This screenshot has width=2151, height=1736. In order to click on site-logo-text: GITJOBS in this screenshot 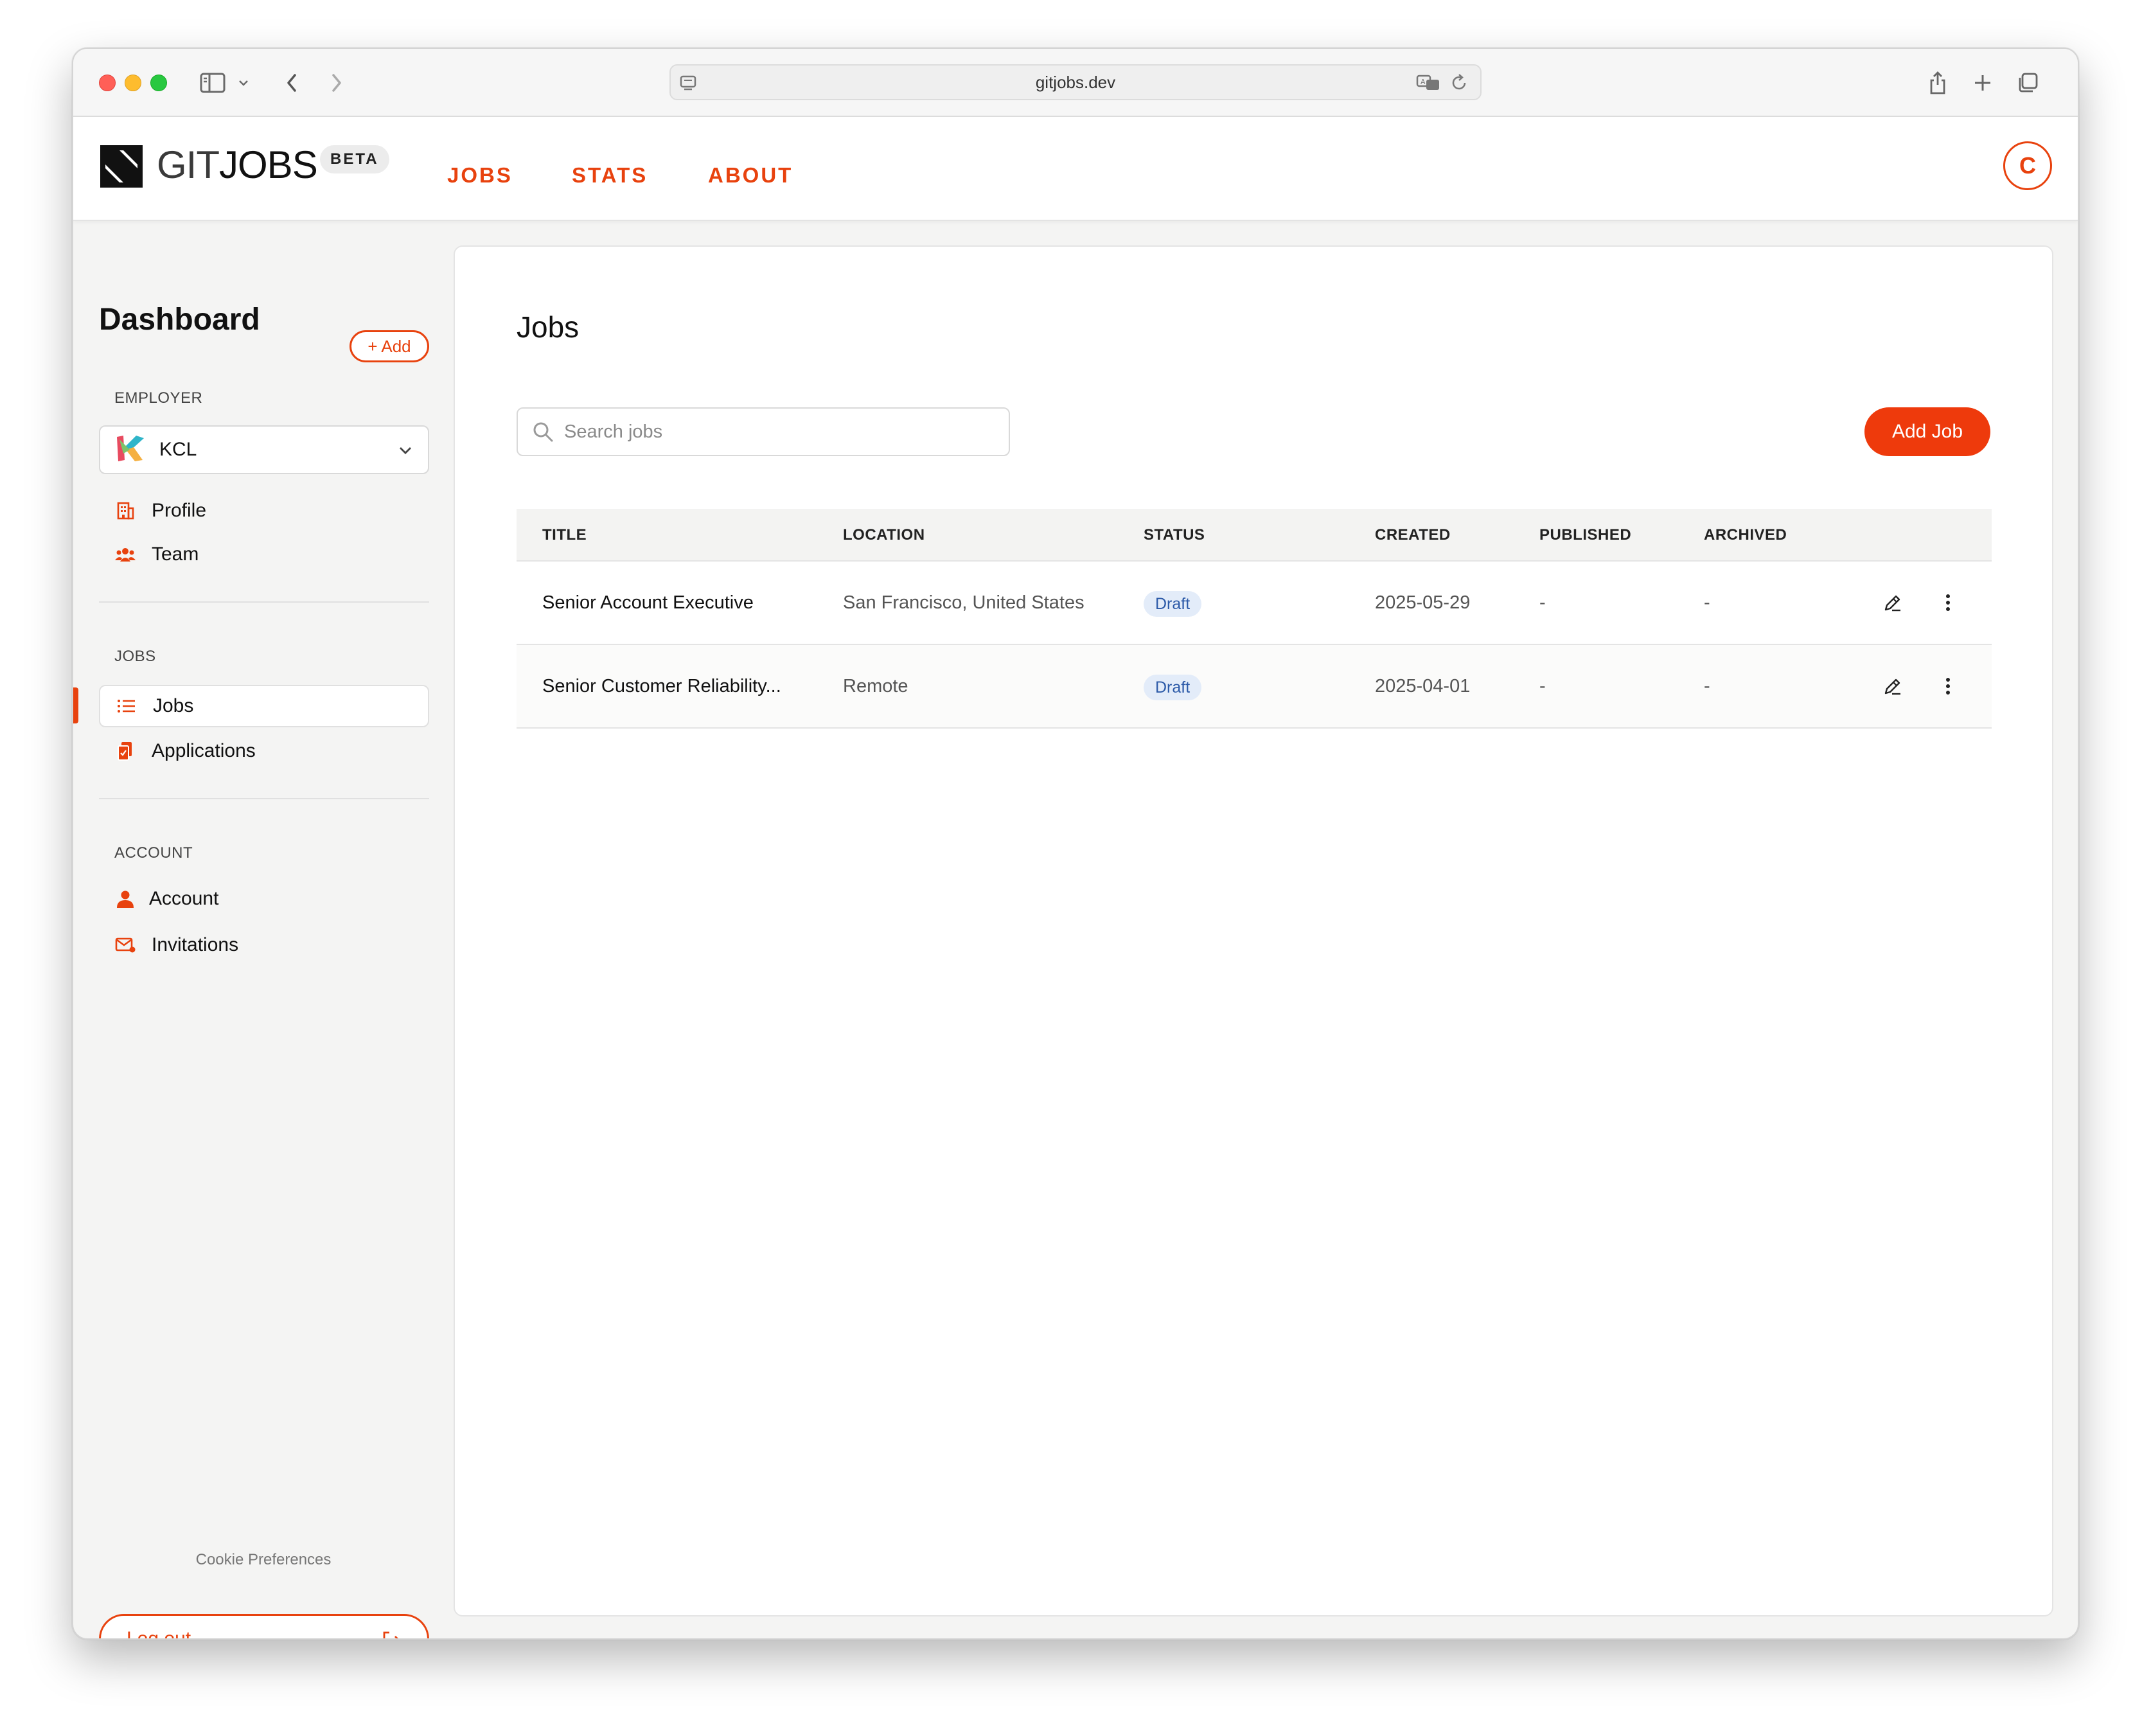, I will do `click(237, 165)`.